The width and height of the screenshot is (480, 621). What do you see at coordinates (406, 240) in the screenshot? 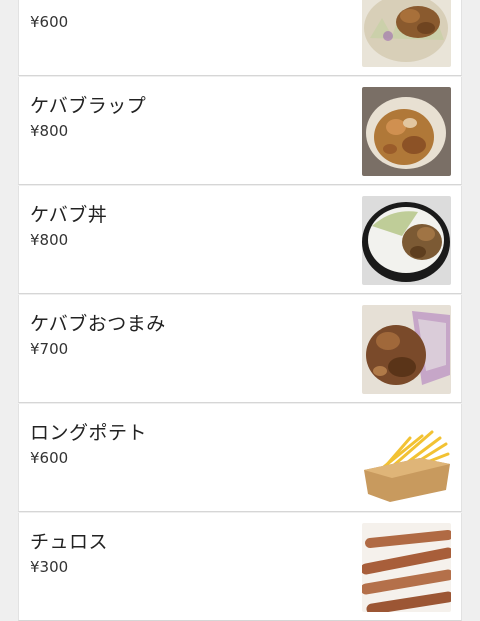
I see `kebab-rice-bowl-image` at bounding box center [406, 240].